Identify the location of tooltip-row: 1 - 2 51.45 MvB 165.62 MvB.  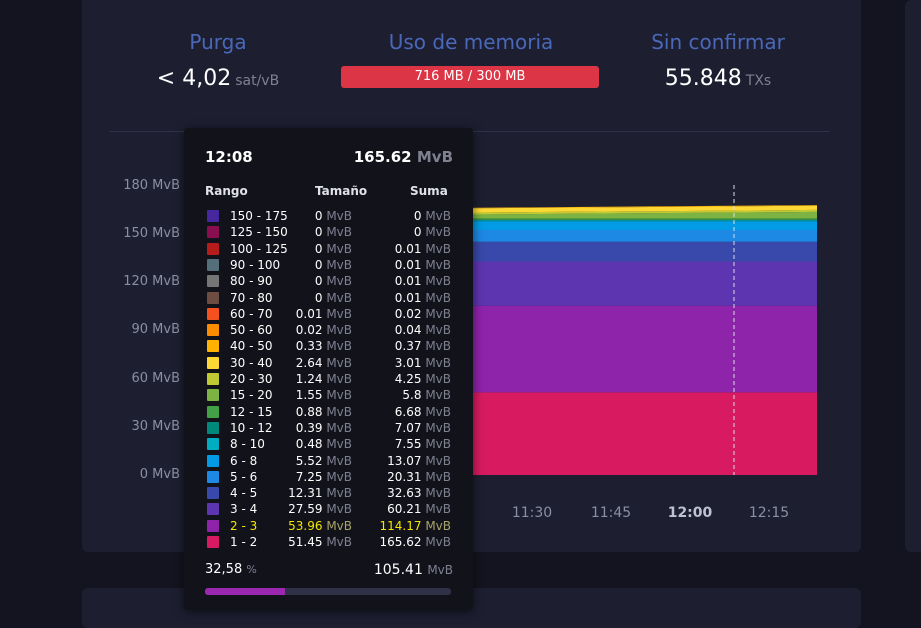
(330, 542).